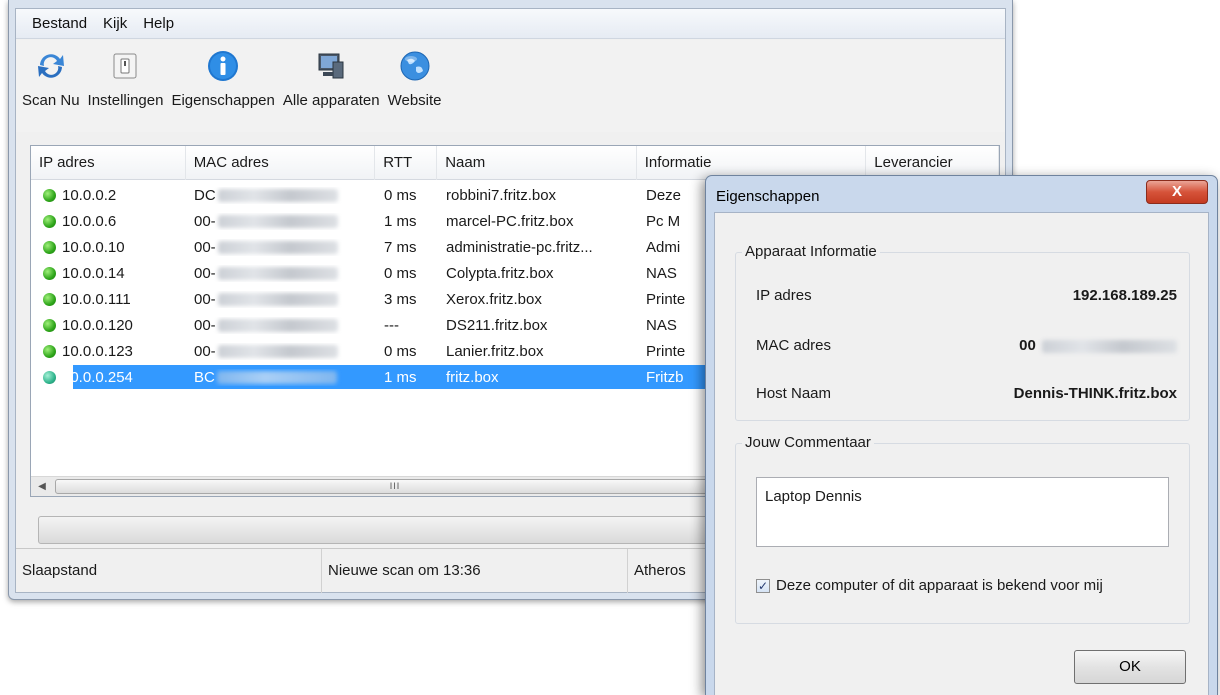  What do you see at coordinates (96, 299) in the screenshot?
I see `ip-text: 10.0.0.111` at bounding box center [96, 299].